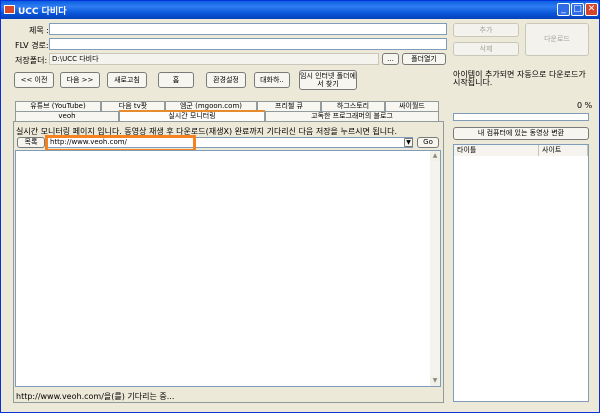 The image size is (600, 413). I want to click on url-dropdown-icon: ▼, so click(408, 142).